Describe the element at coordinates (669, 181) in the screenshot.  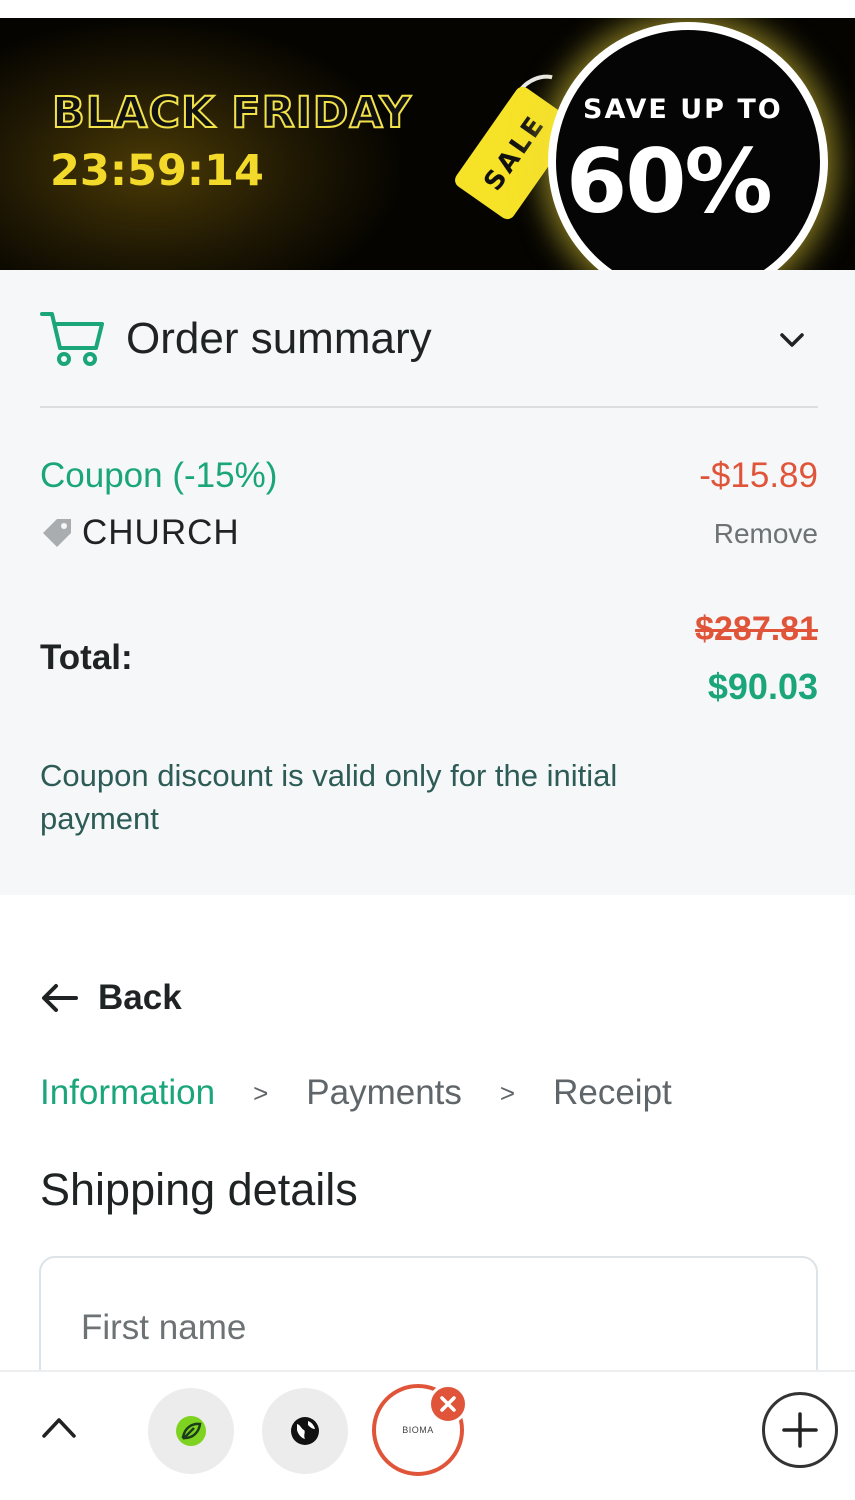
I see `save-percent: 60%` at that location.